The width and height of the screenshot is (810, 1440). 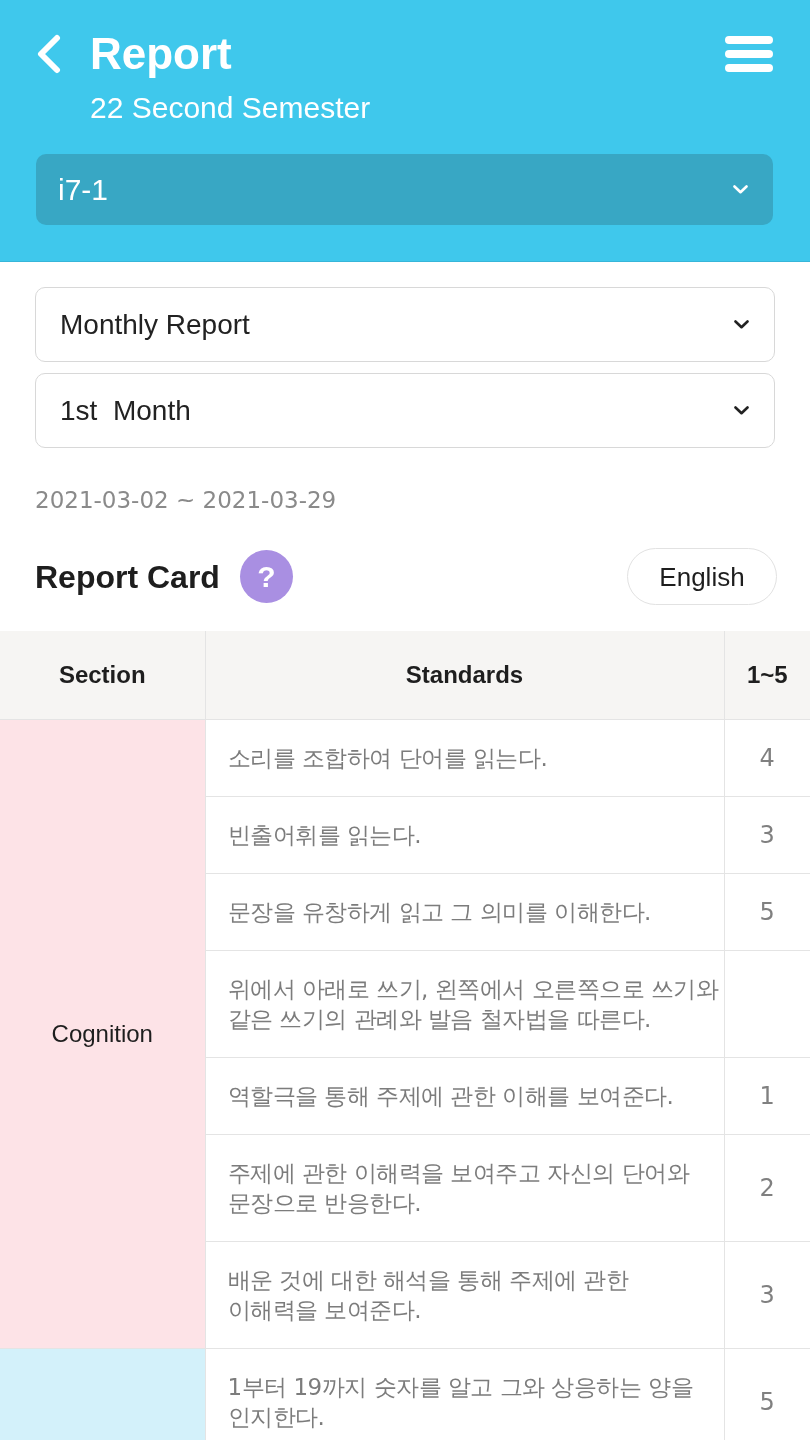 What do you see at coordinates (102, 675) in the screenshot?
I see `column-header: Section` at bounding box center [102, 675].